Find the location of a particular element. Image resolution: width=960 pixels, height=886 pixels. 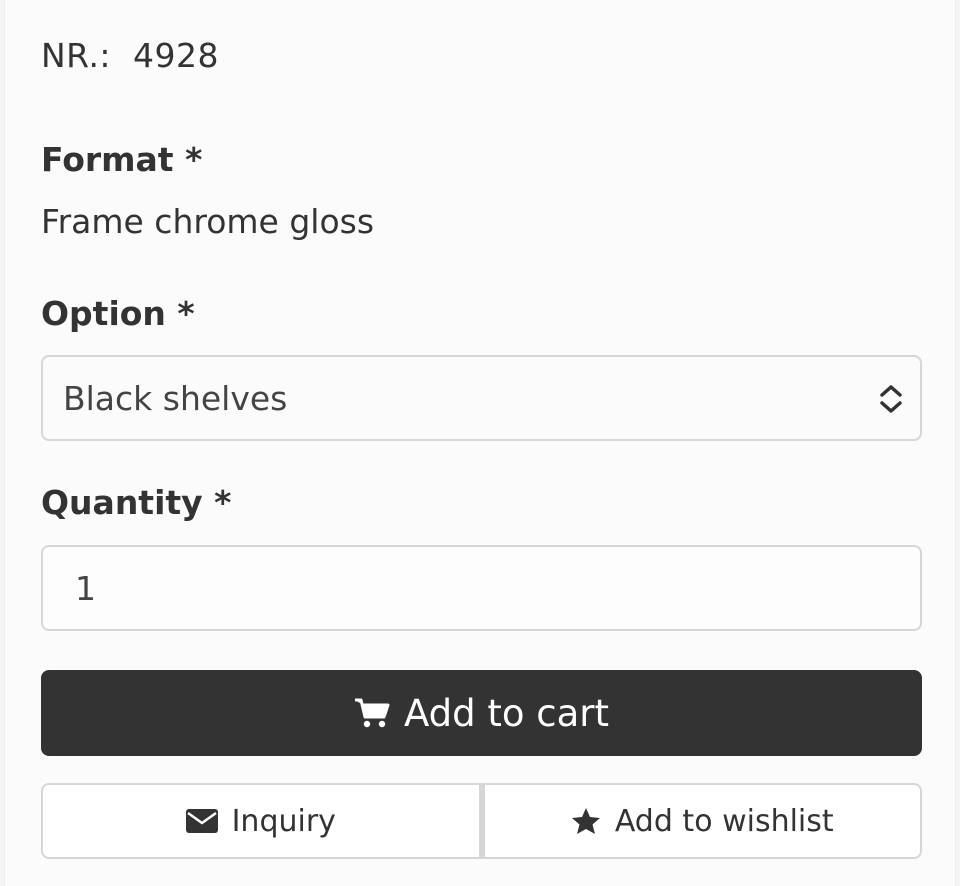

product-number-value: 4928 is located at coordinates (176, 55).